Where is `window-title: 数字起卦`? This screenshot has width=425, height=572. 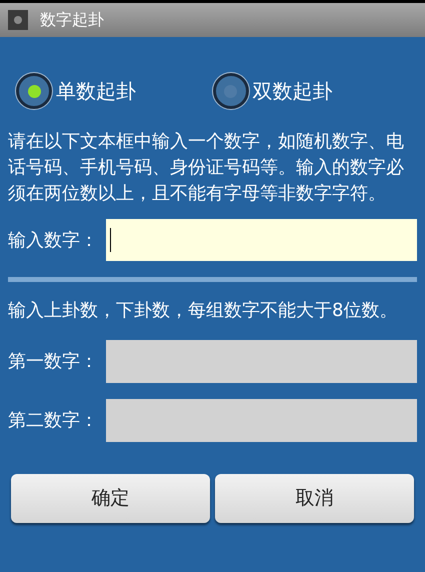 window-title: 数字起卦 is located at coordinates (72, 20).